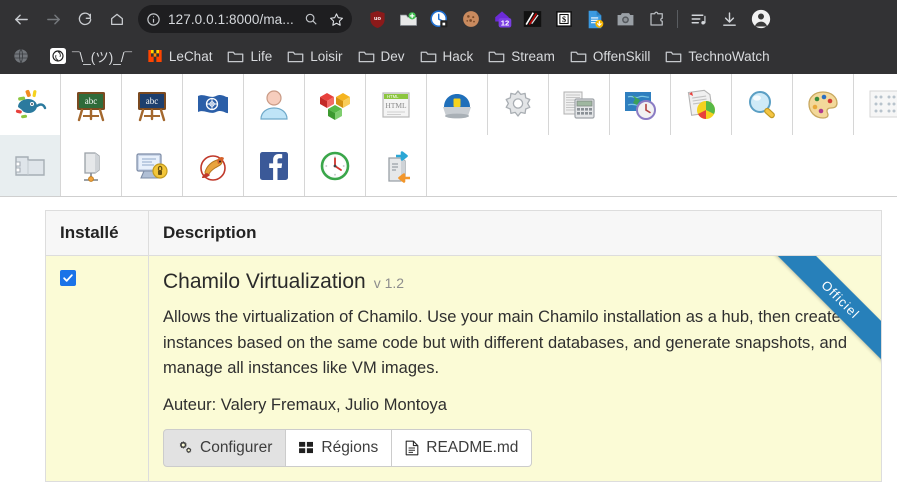  I want to click on dragon-icon, so click(213, 165).